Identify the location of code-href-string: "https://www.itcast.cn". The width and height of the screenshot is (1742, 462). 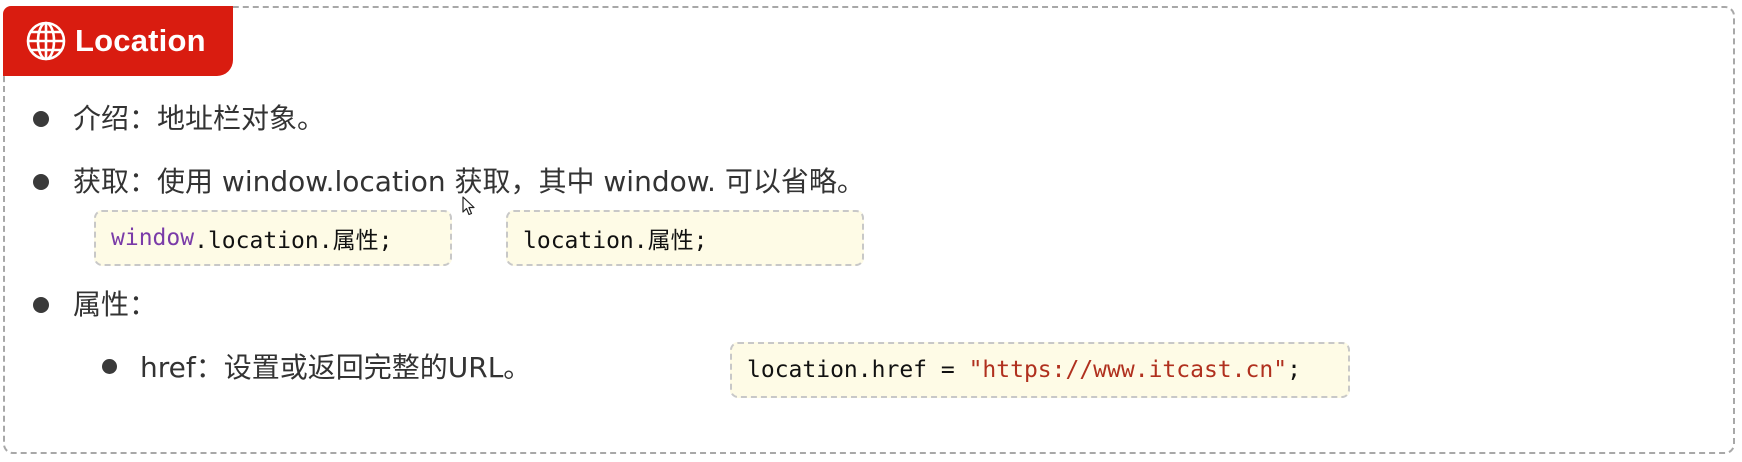
(1128, 370).